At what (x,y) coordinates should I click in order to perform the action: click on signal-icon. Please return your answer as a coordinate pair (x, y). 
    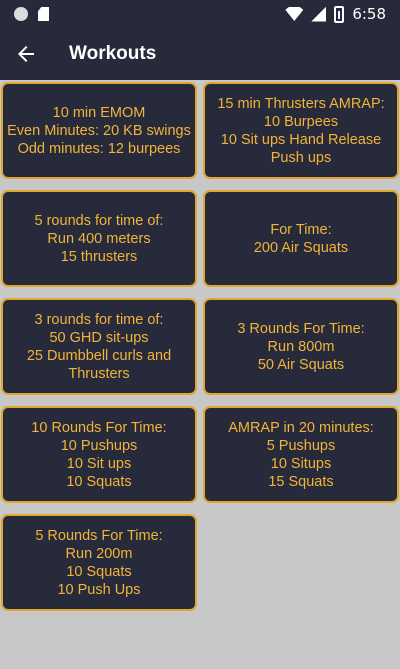
    Looking at the image, I should click on (319, 14).